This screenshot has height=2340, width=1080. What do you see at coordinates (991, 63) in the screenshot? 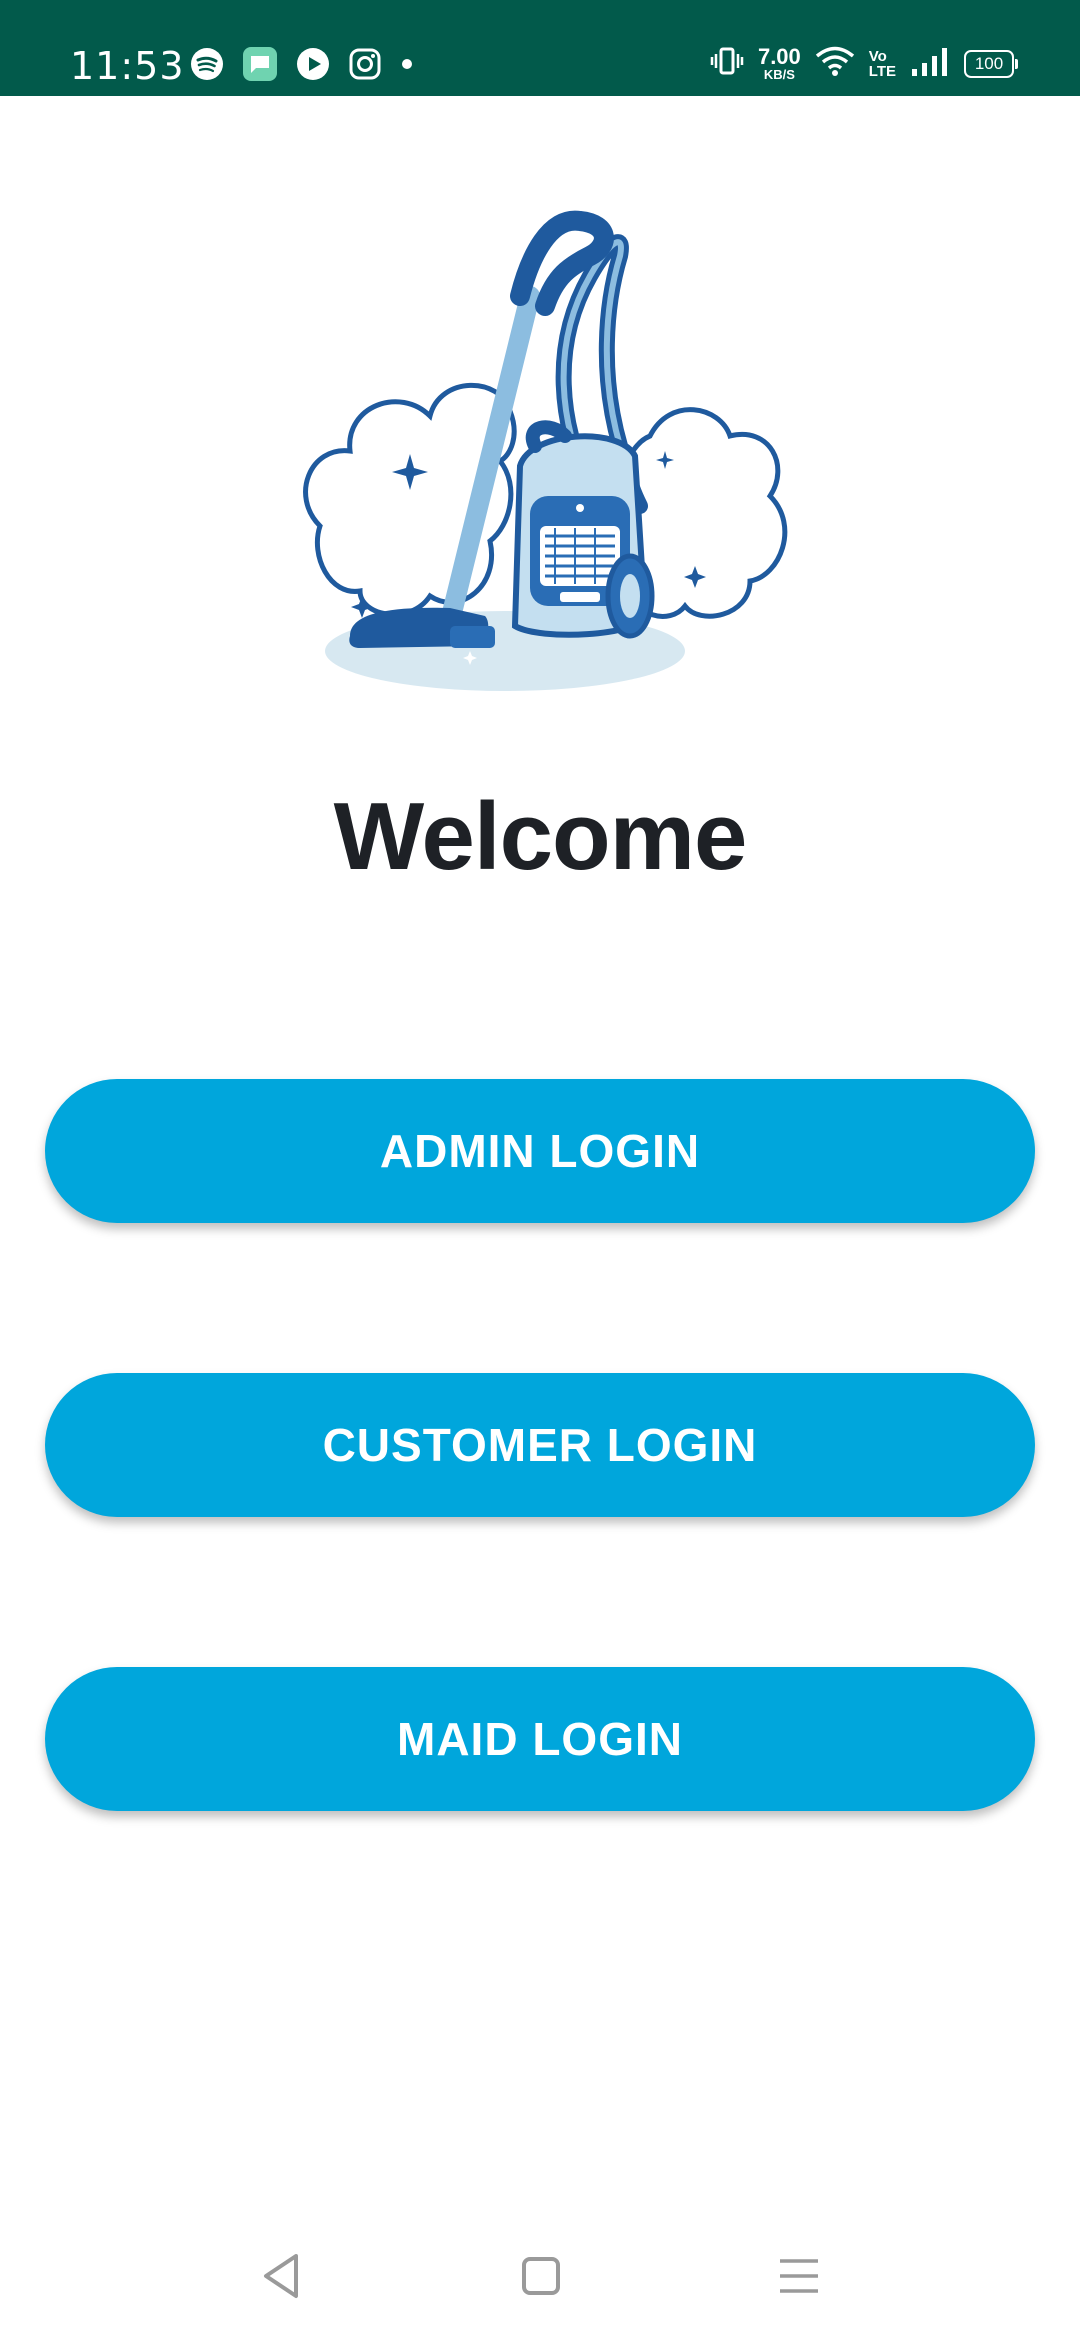
I see `battery-icon: 100` at bounding box center [991, 63].